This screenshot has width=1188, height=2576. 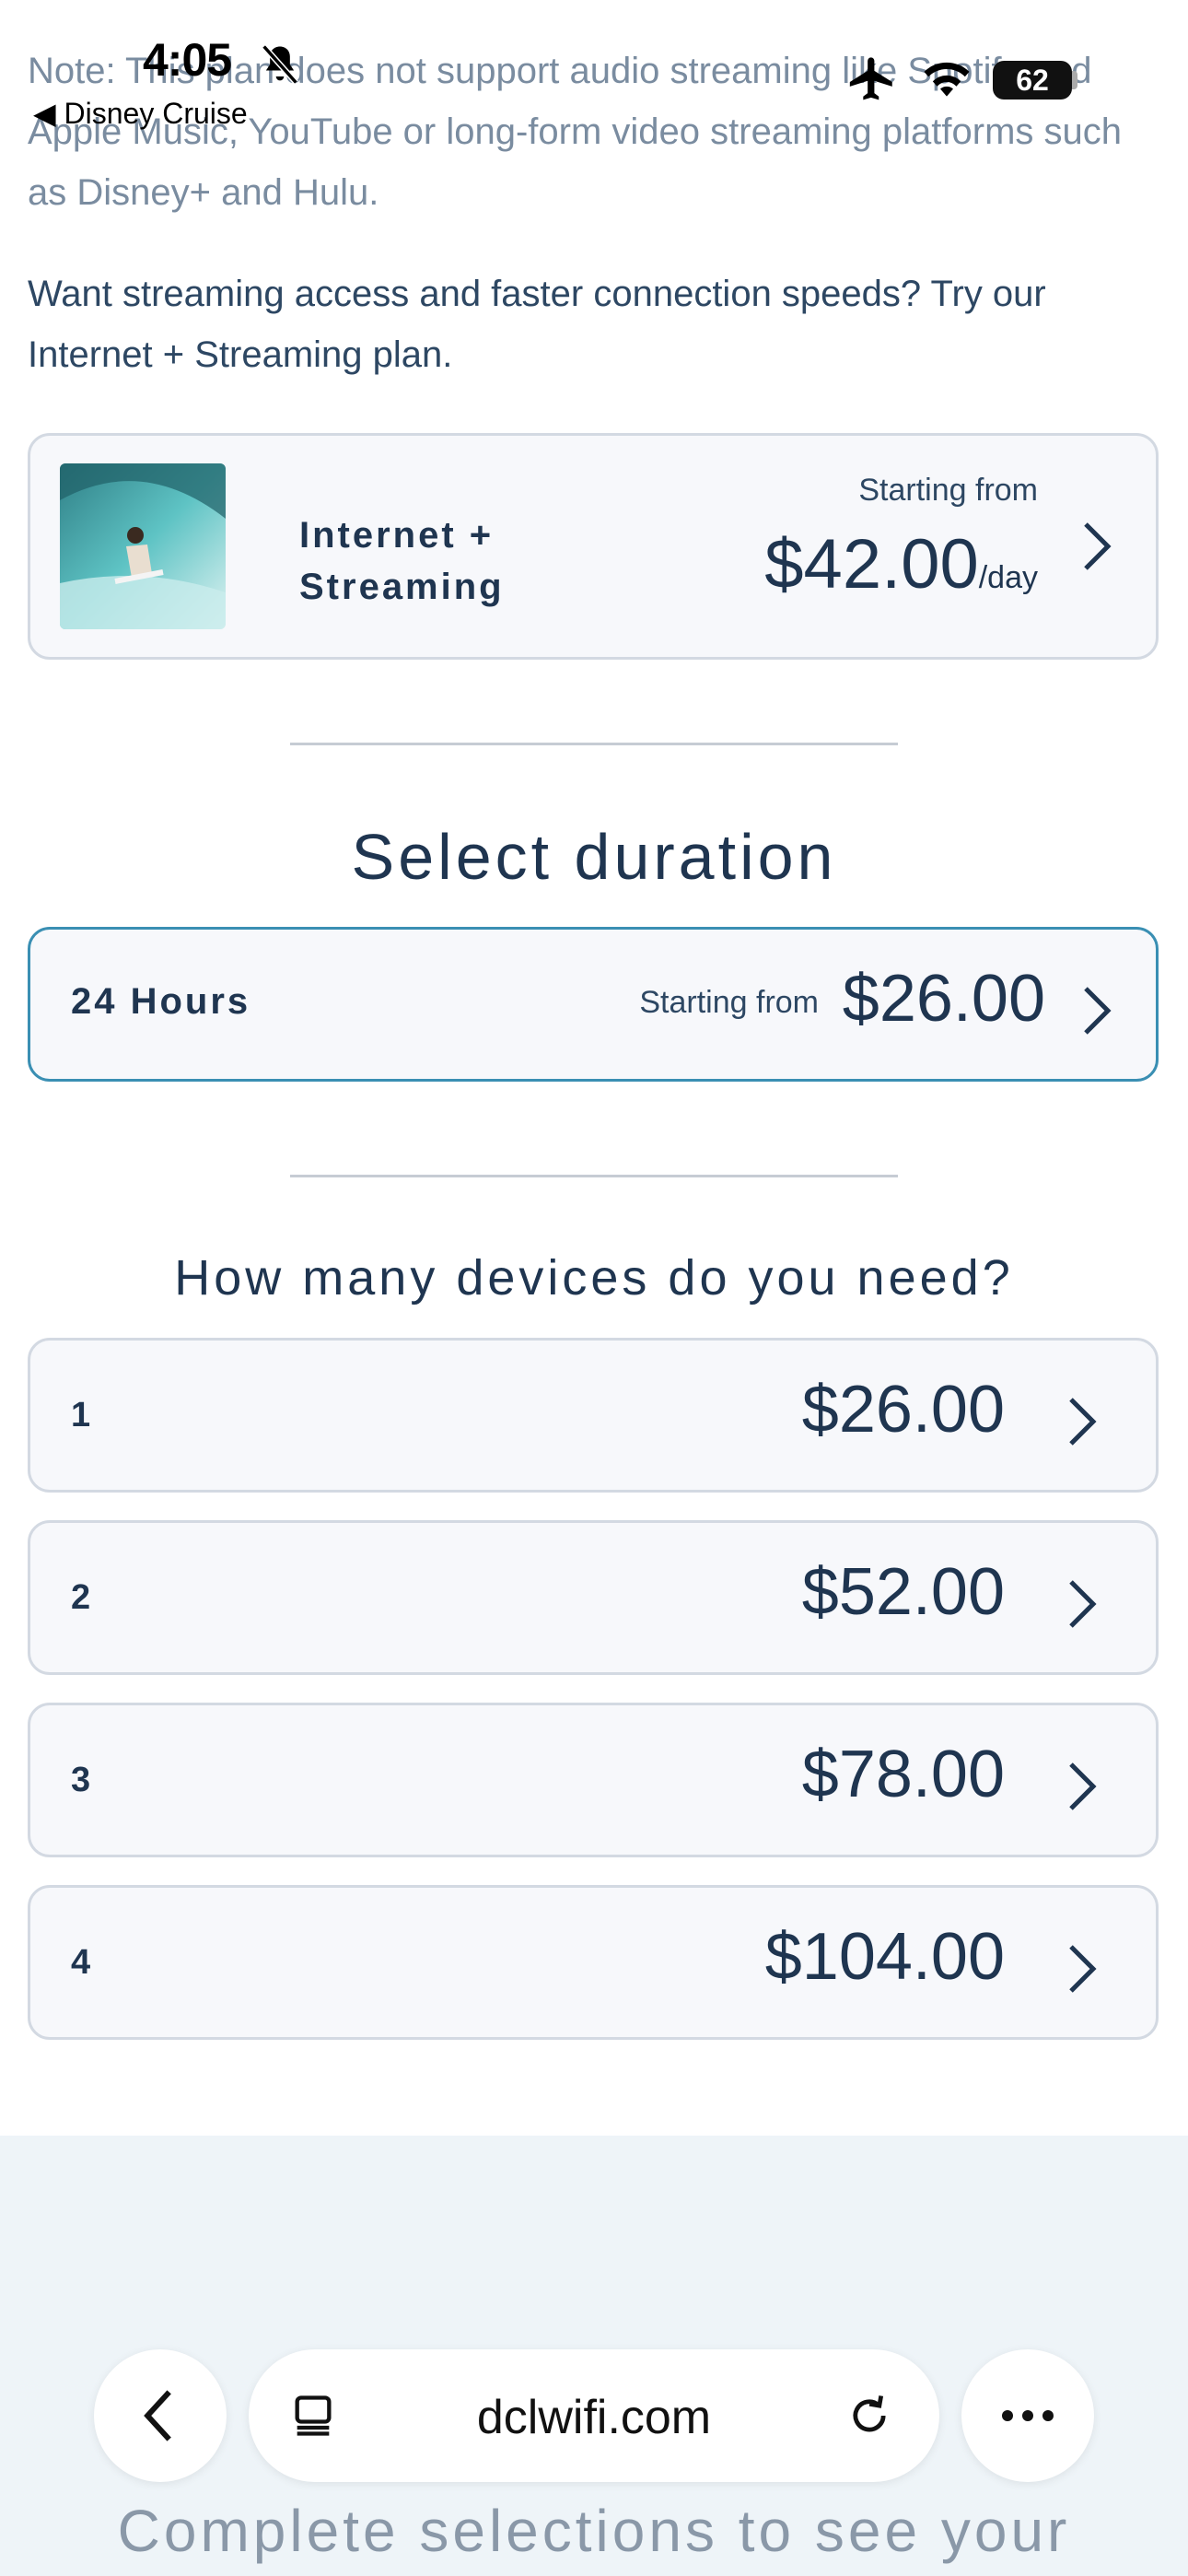 I want to click on status-time: 4:05, so click(x=187, y=60).